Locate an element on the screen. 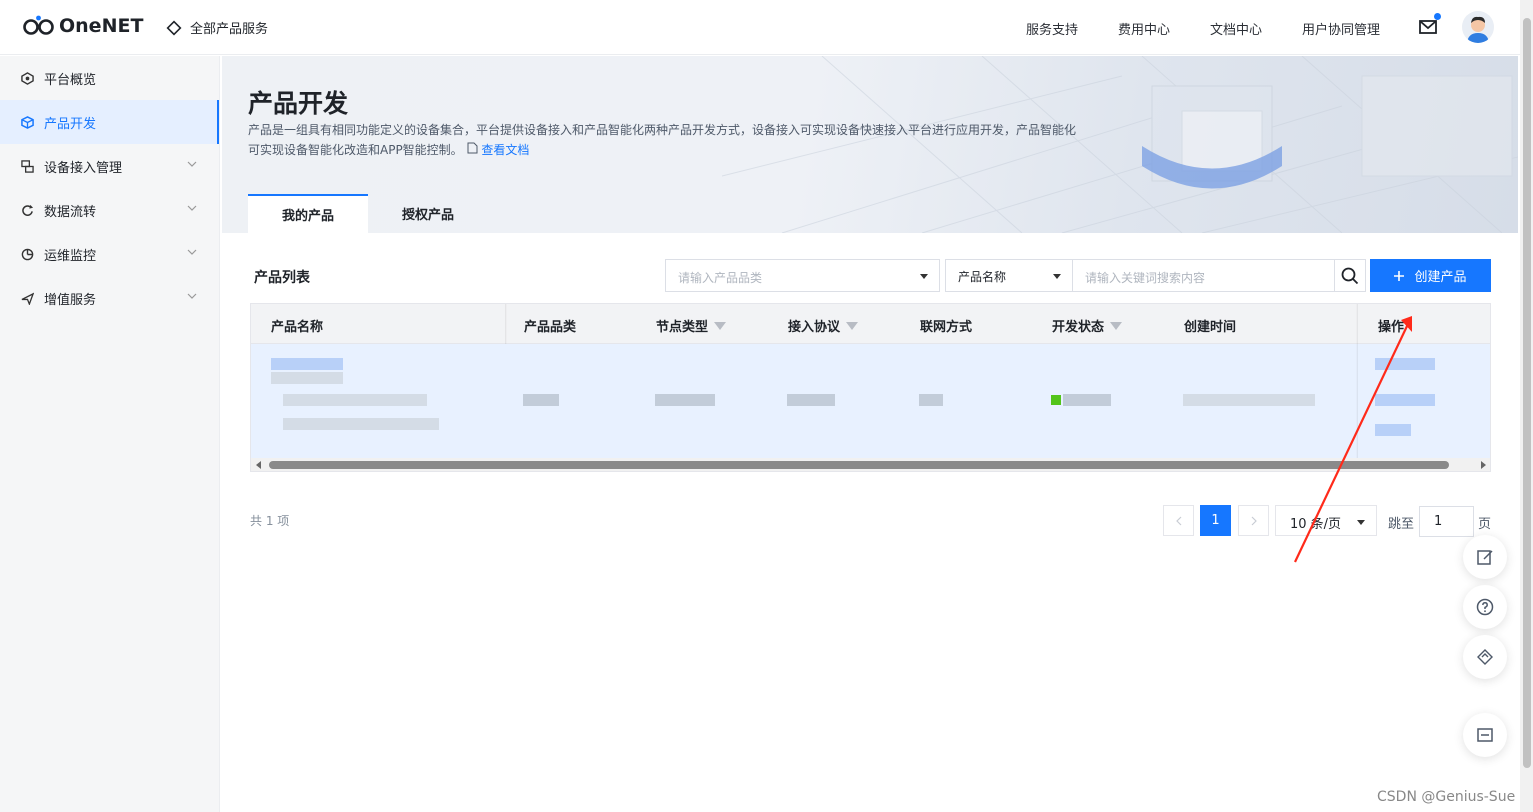 The height and width of the screenshot is (812, 1533). column-label: 接入协议 is located at coordinates (814, 327).